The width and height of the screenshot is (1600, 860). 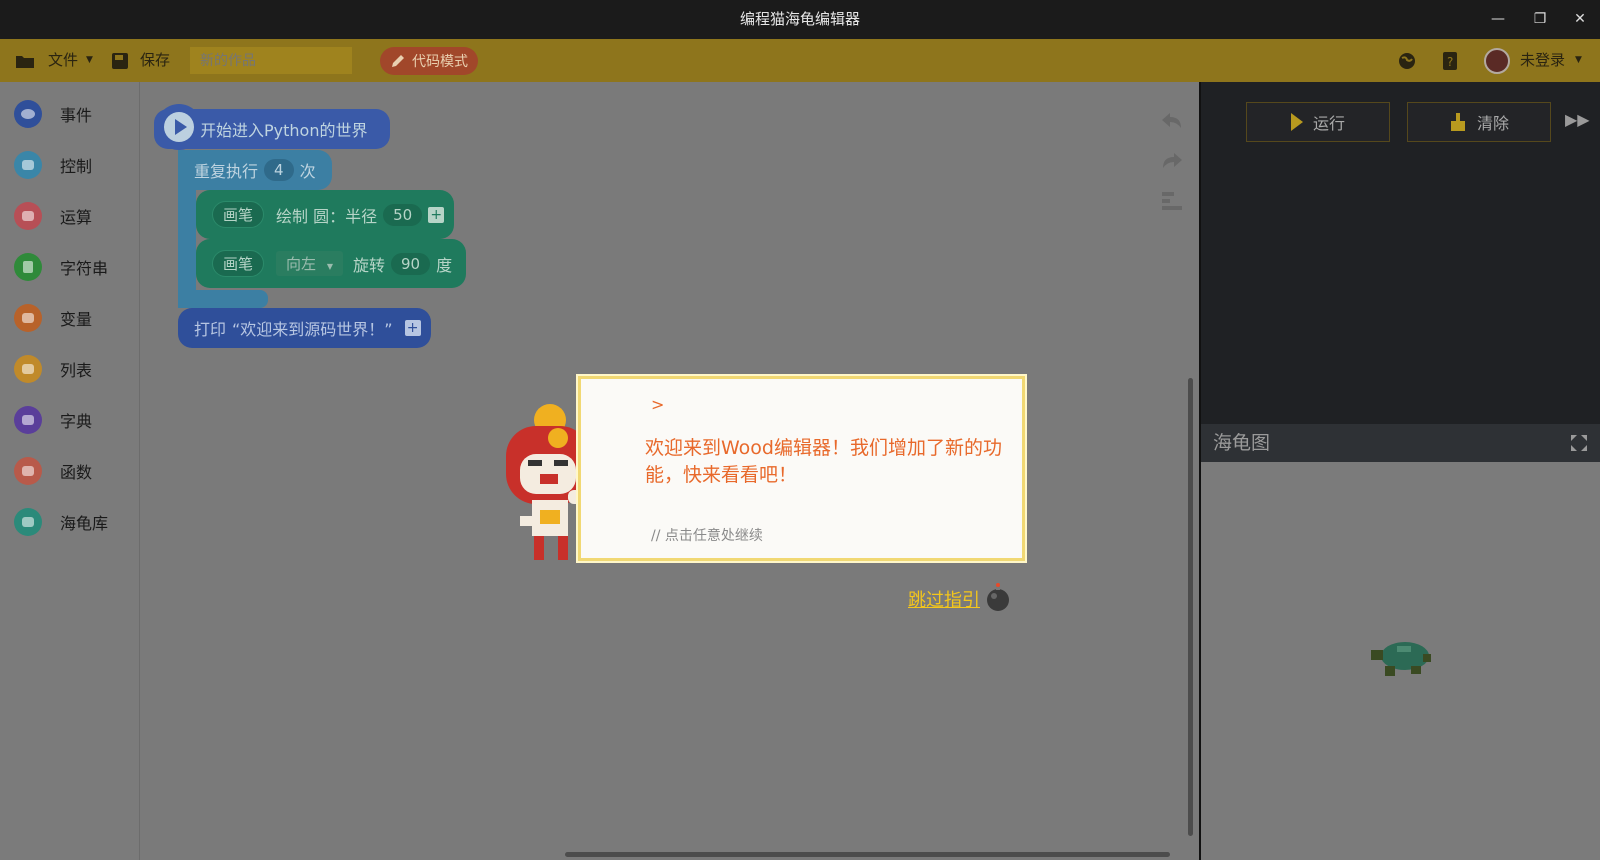 What do you see at coordinates (301, 264) in the screenshot?
I see `direction-value: 向左` at bounding box center [301, 264].